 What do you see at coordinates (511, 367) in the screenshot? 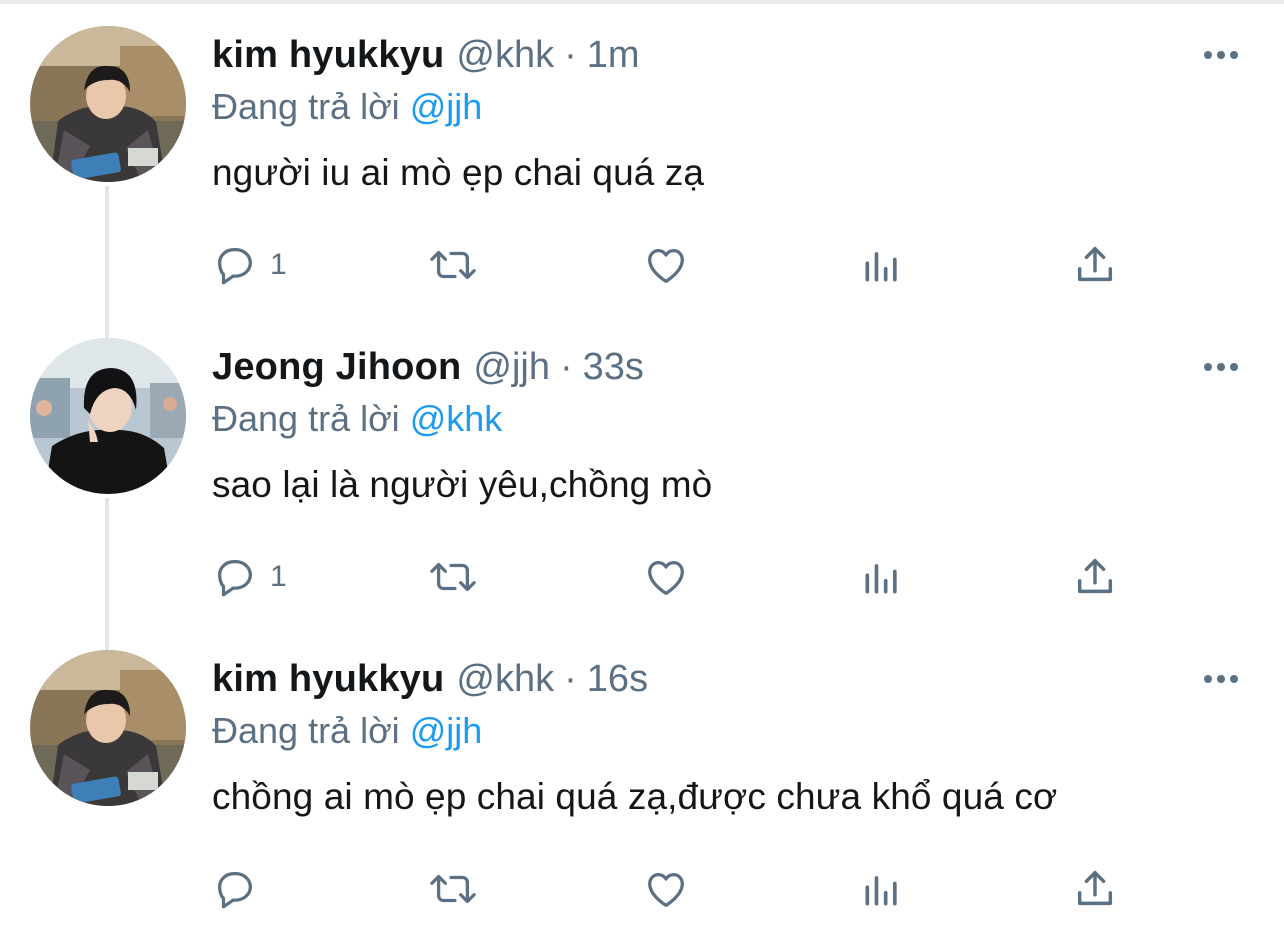
I see `user-handle: @jjh` at bounding box center [511, 367].